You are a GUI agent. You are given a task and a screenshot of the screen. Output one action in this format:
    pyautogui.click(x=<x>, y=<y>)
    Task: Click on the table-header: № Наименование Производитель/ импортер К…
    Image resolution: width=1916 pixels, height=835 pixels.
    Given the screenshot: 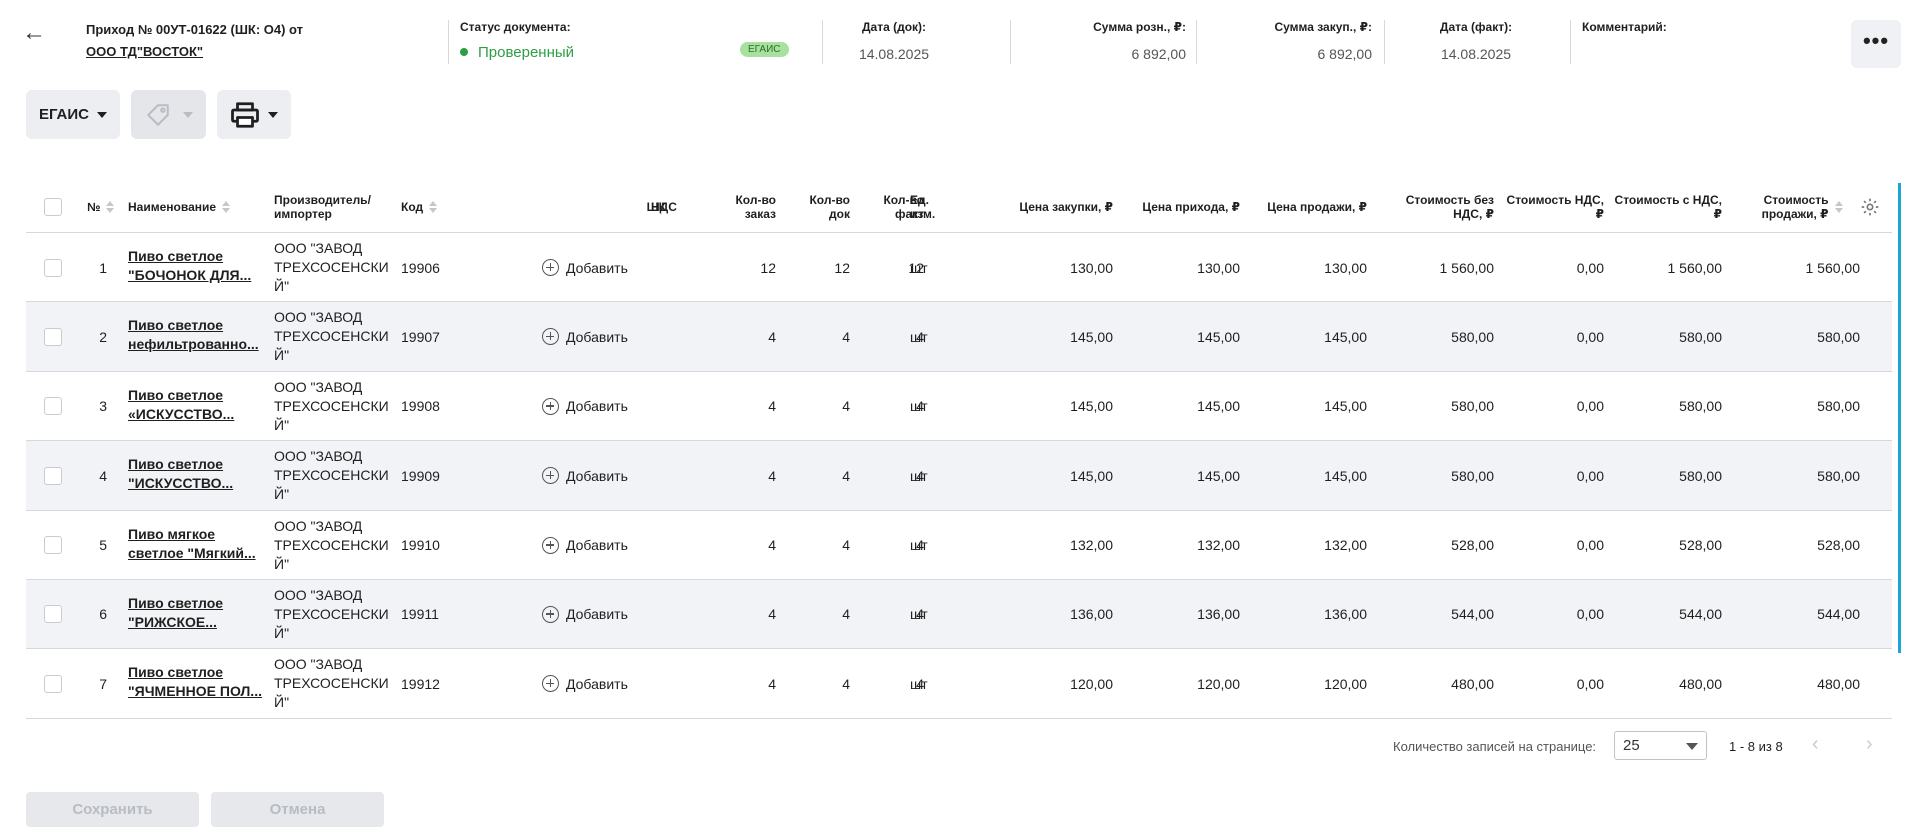 What is the action you would take?
    pyautogui.click(x=959, y=206)
    